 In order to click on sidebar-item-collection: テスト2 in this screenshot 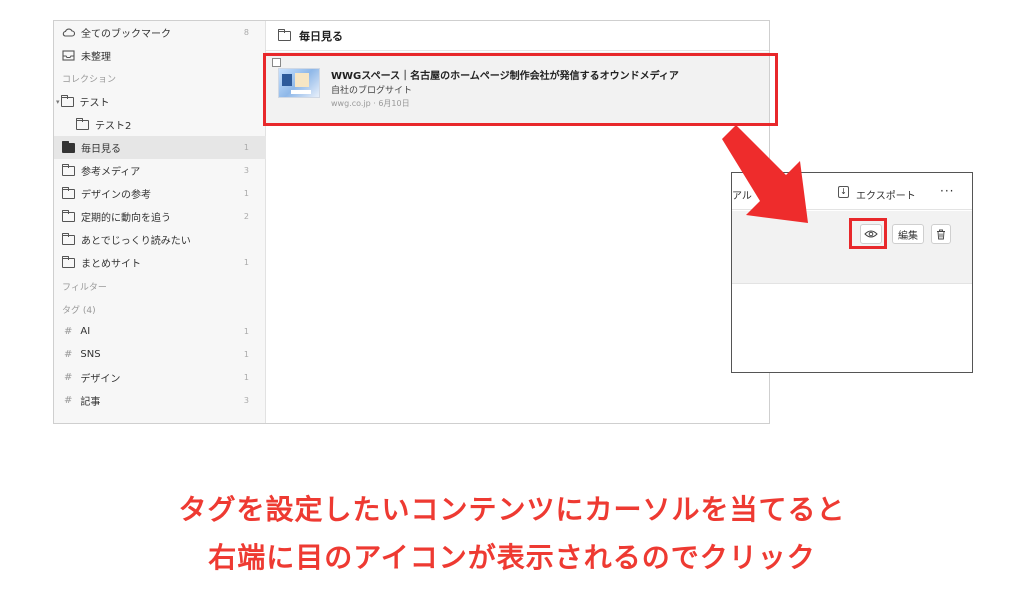, I will do `click(160, 124)`.